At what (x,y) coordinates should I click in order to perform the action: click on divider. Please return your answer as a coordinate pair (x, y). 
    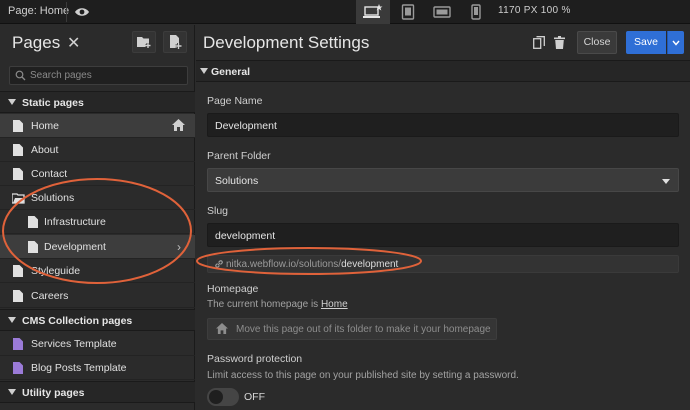
    Looking at the image, I should click on (66, 12).